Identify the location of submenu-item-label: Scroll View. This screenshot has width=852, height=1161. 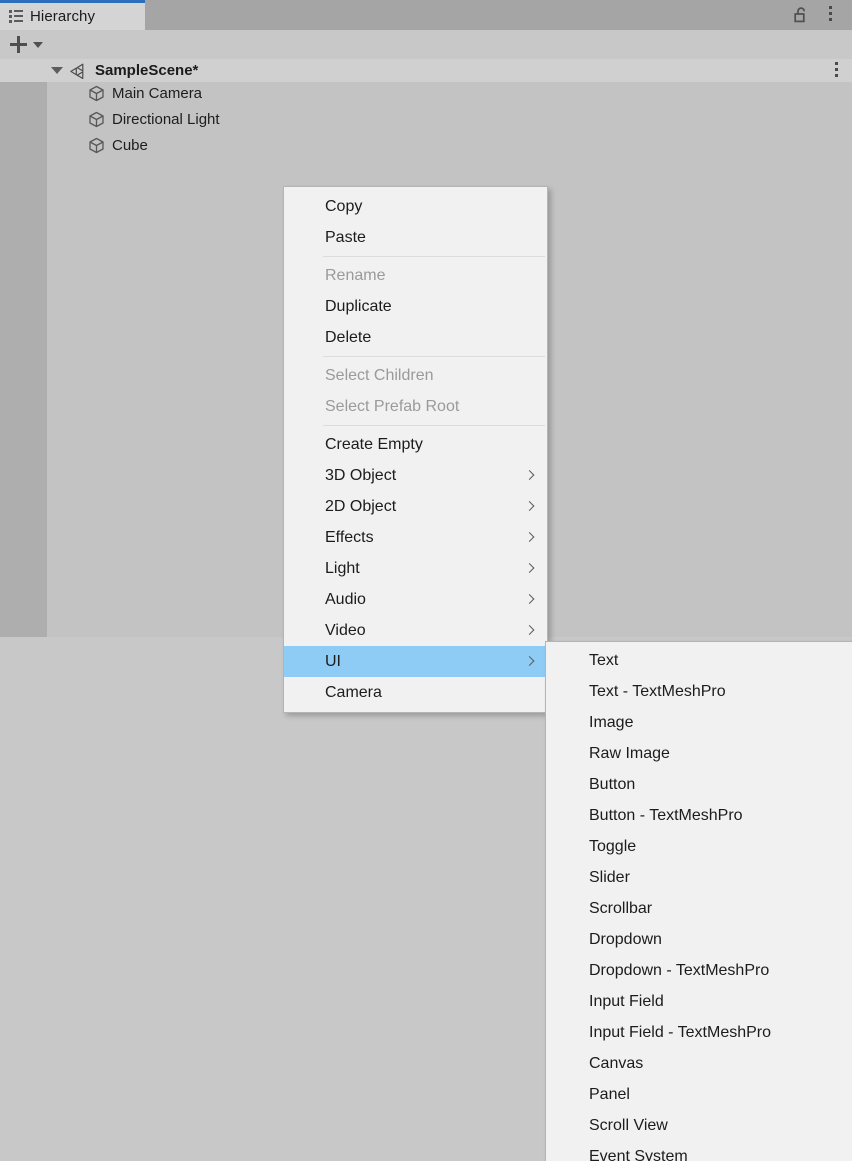
(628, 1125).